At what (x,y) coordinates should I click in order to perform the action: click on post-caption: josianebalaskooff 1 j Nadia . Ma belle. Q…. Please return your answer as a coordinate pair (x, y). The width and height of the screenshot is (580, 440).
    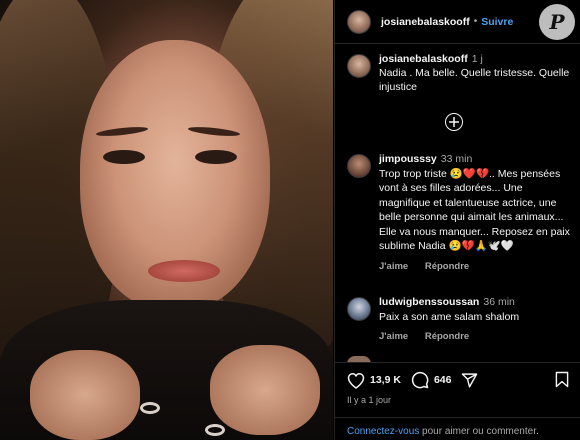
    Looking at the image, I should click on (460, 73).